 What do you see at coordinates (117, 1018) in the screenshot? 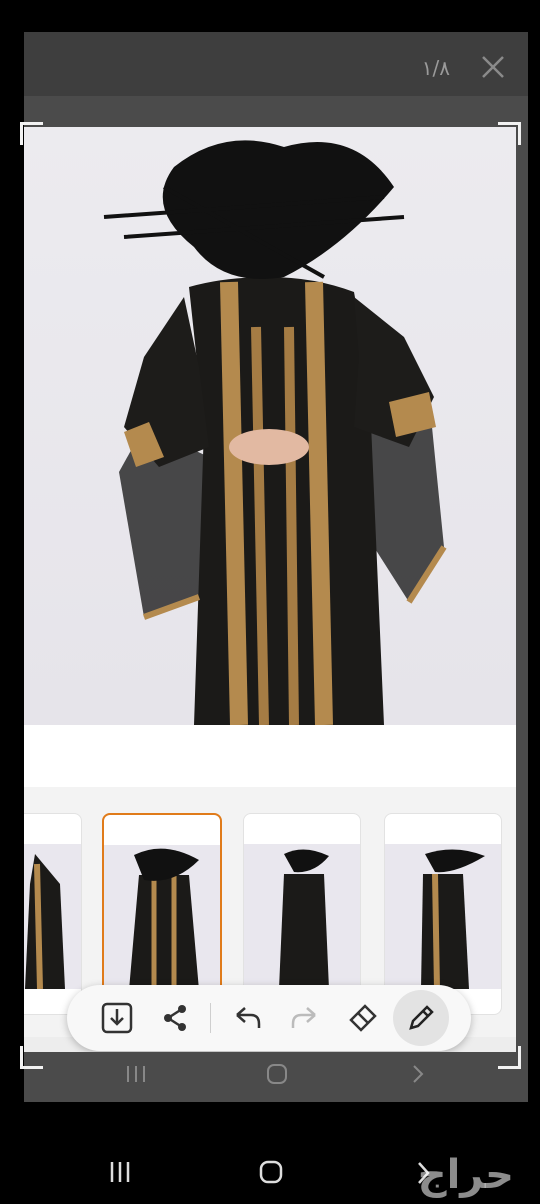
I see `download-icon` at bounding box center [117, 1018].